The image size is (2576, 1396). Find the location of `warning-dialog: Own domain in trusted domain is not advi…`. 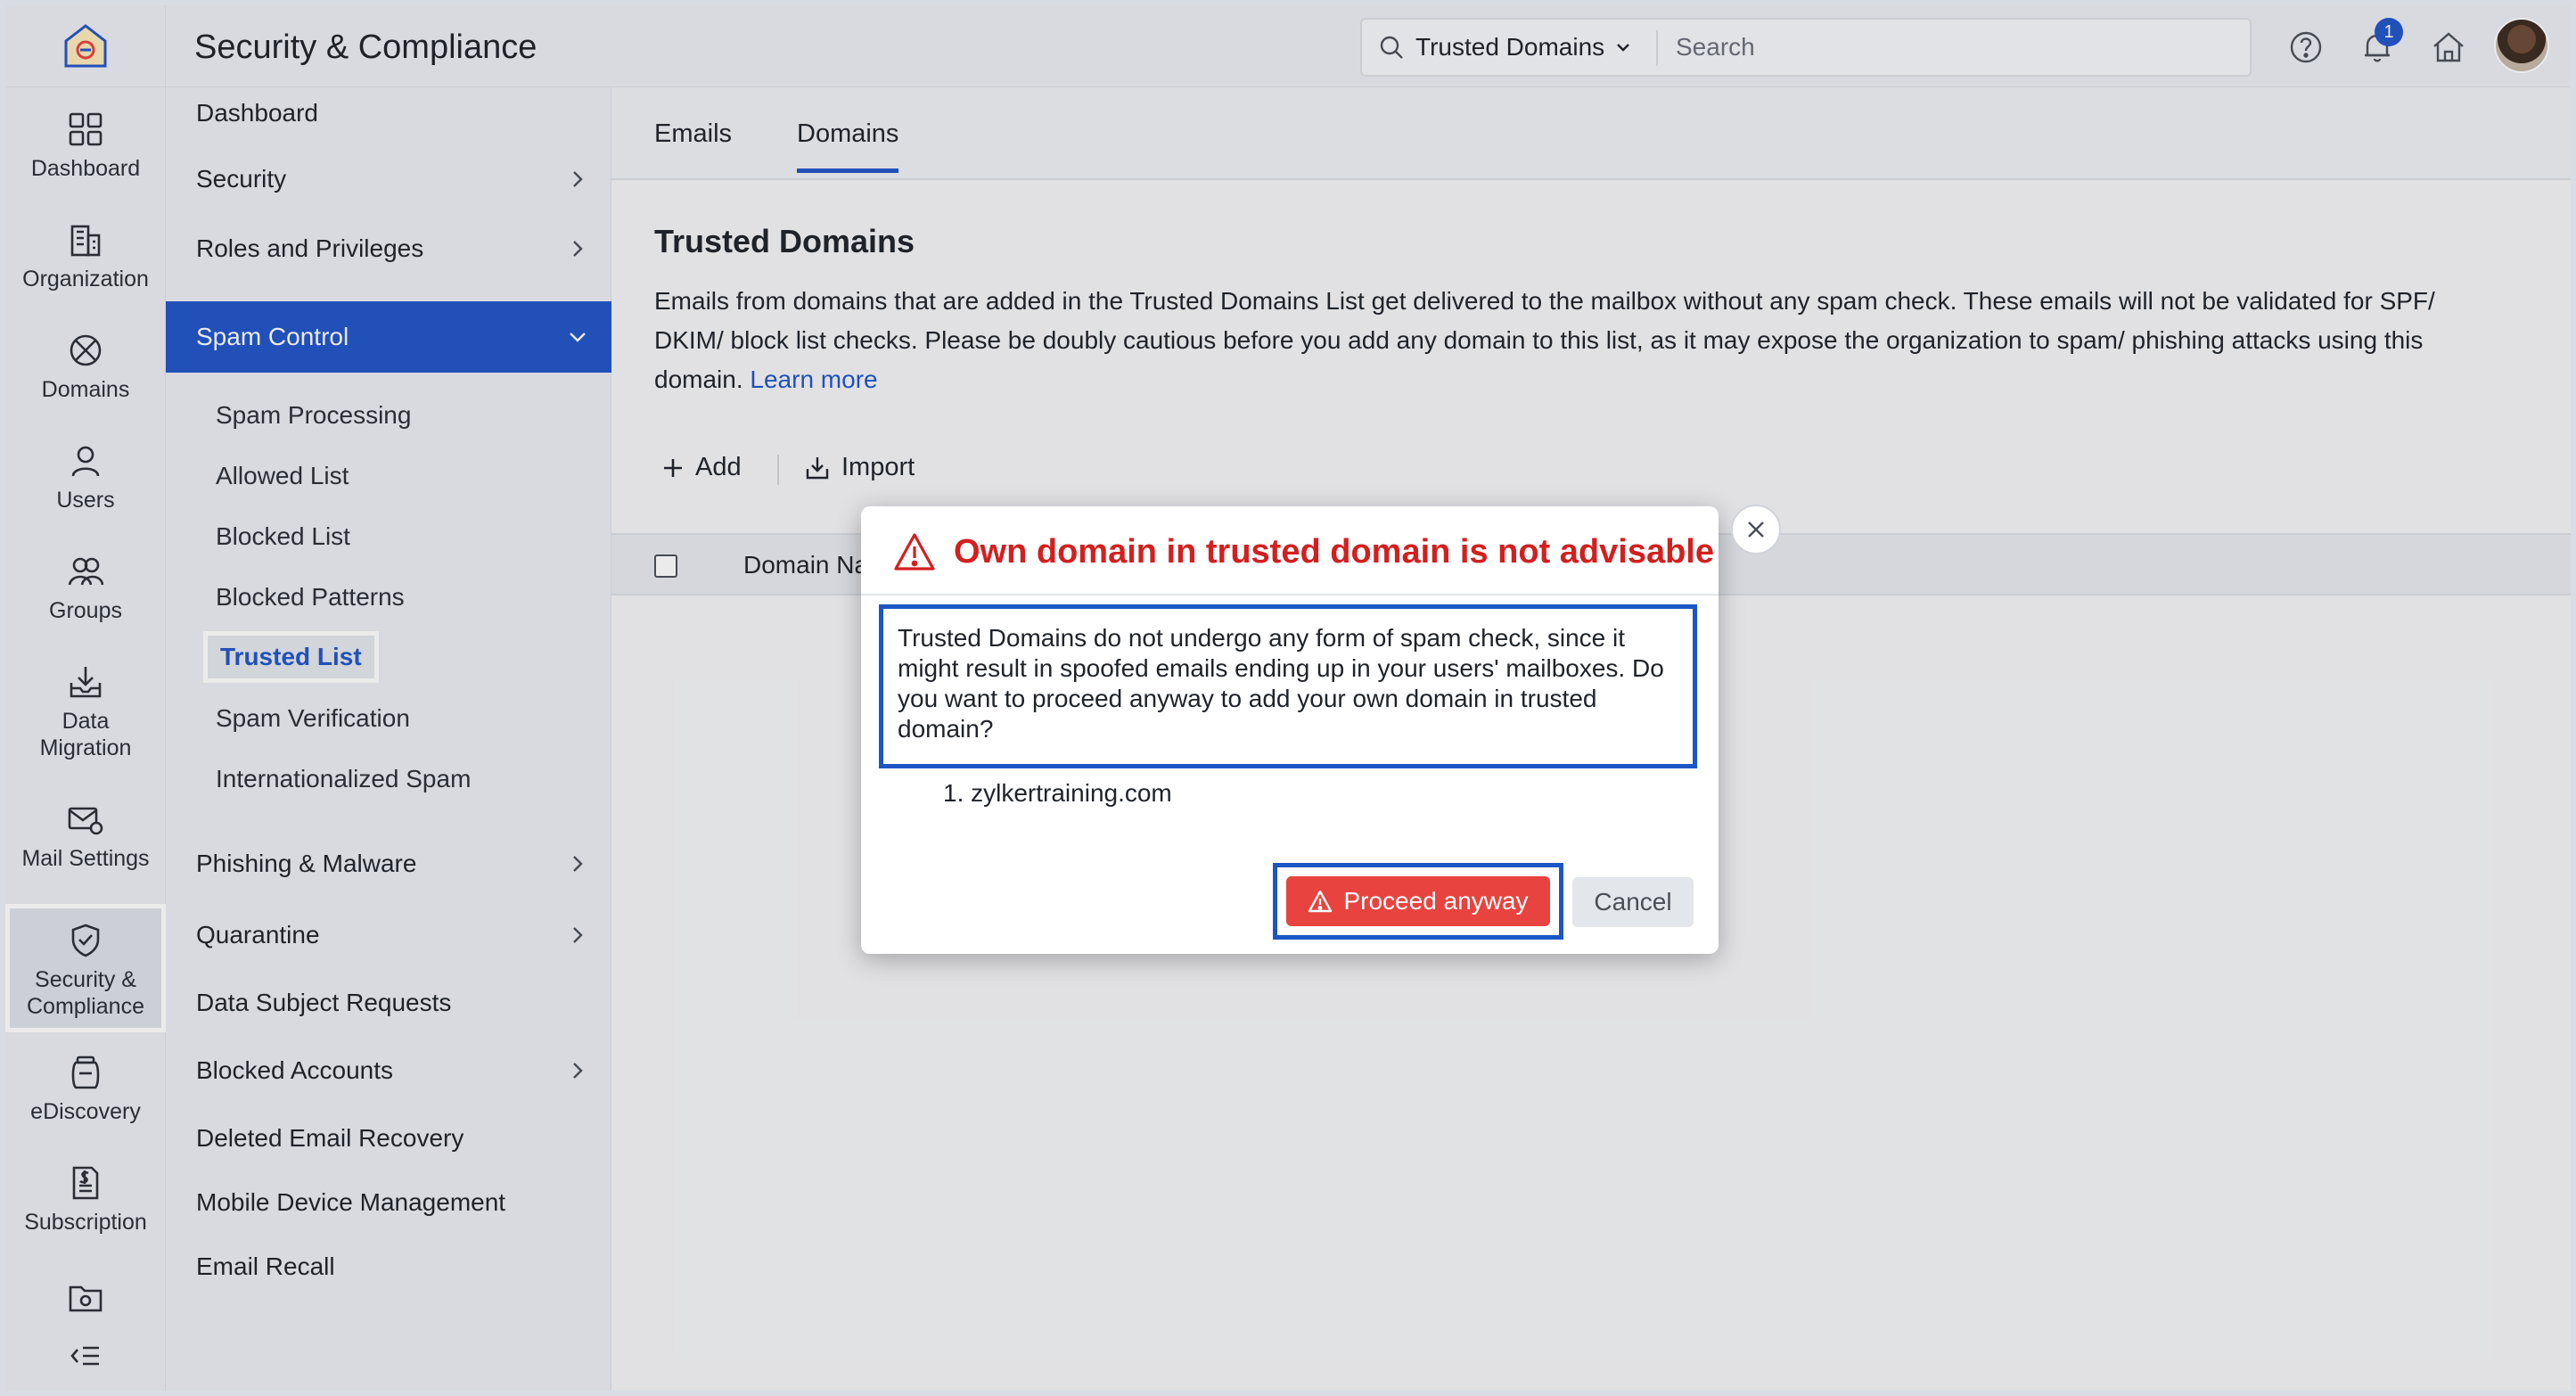

warning-dialog: Own domain in trusted domain is not advi… is located at coordinates (1290, 730).